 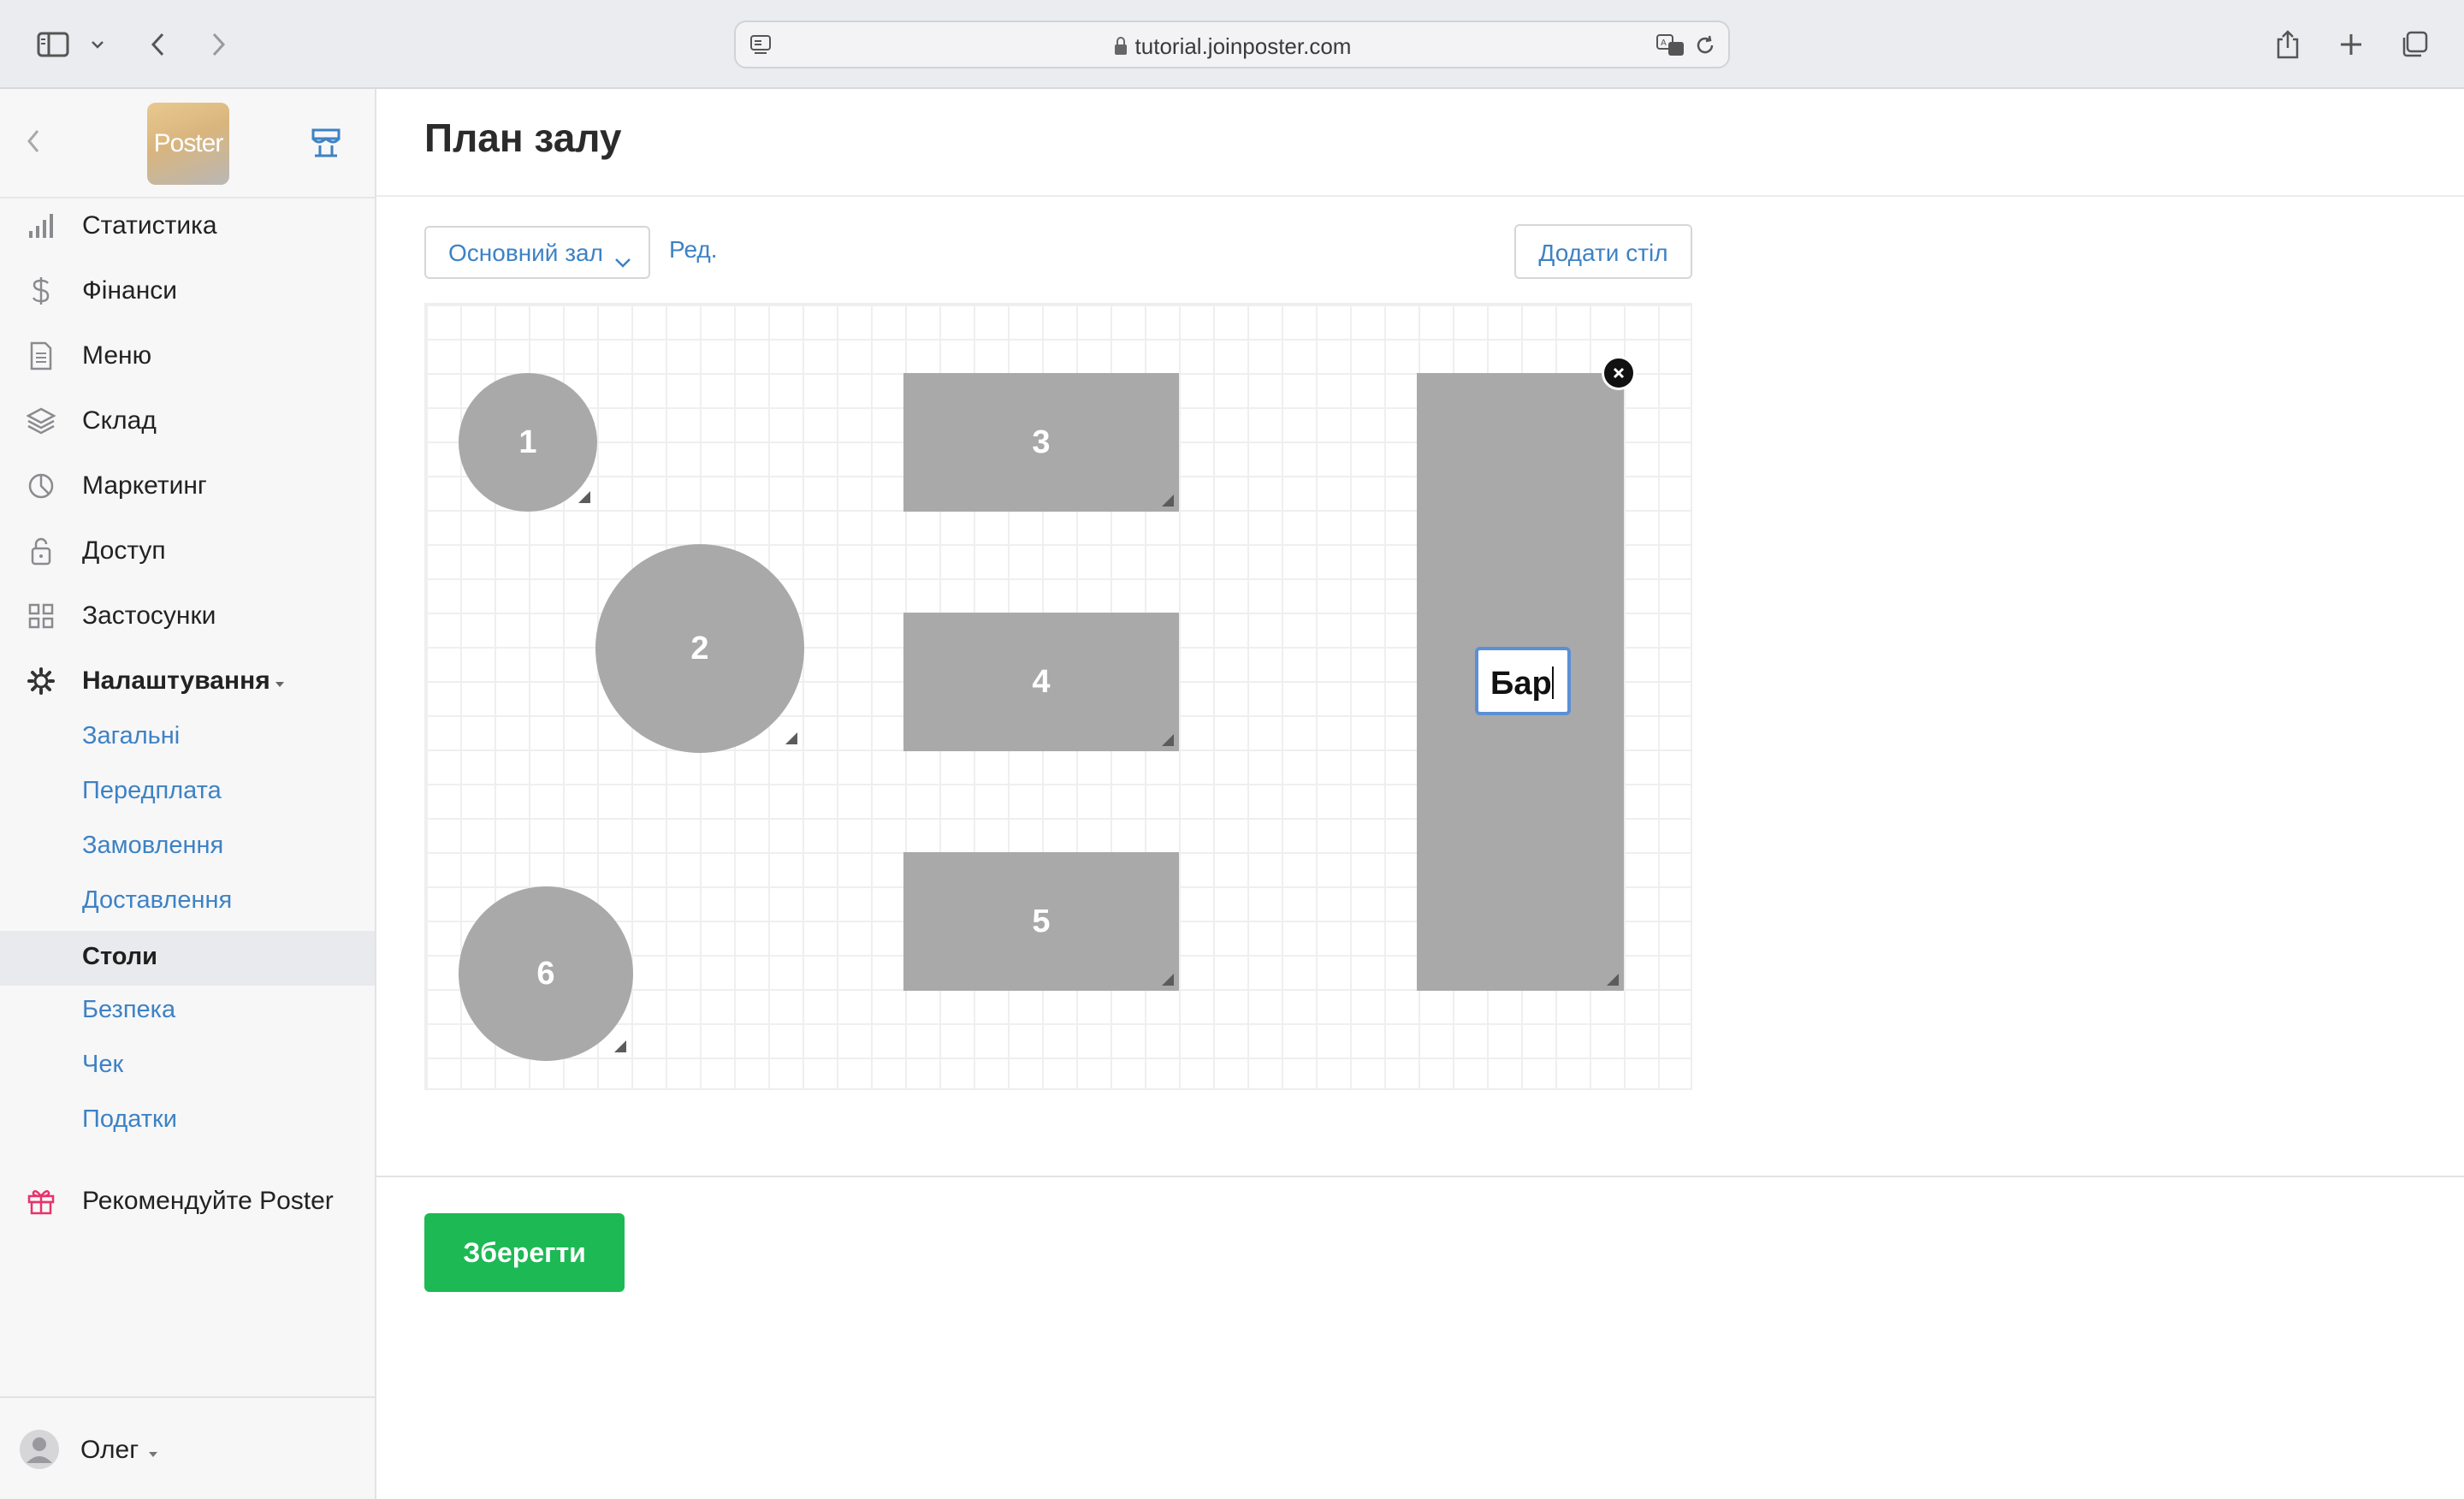 What do you see at coordinates (1552, 683) in the screenshot?
I see `text-caret` at bounding box center [1552, 683].